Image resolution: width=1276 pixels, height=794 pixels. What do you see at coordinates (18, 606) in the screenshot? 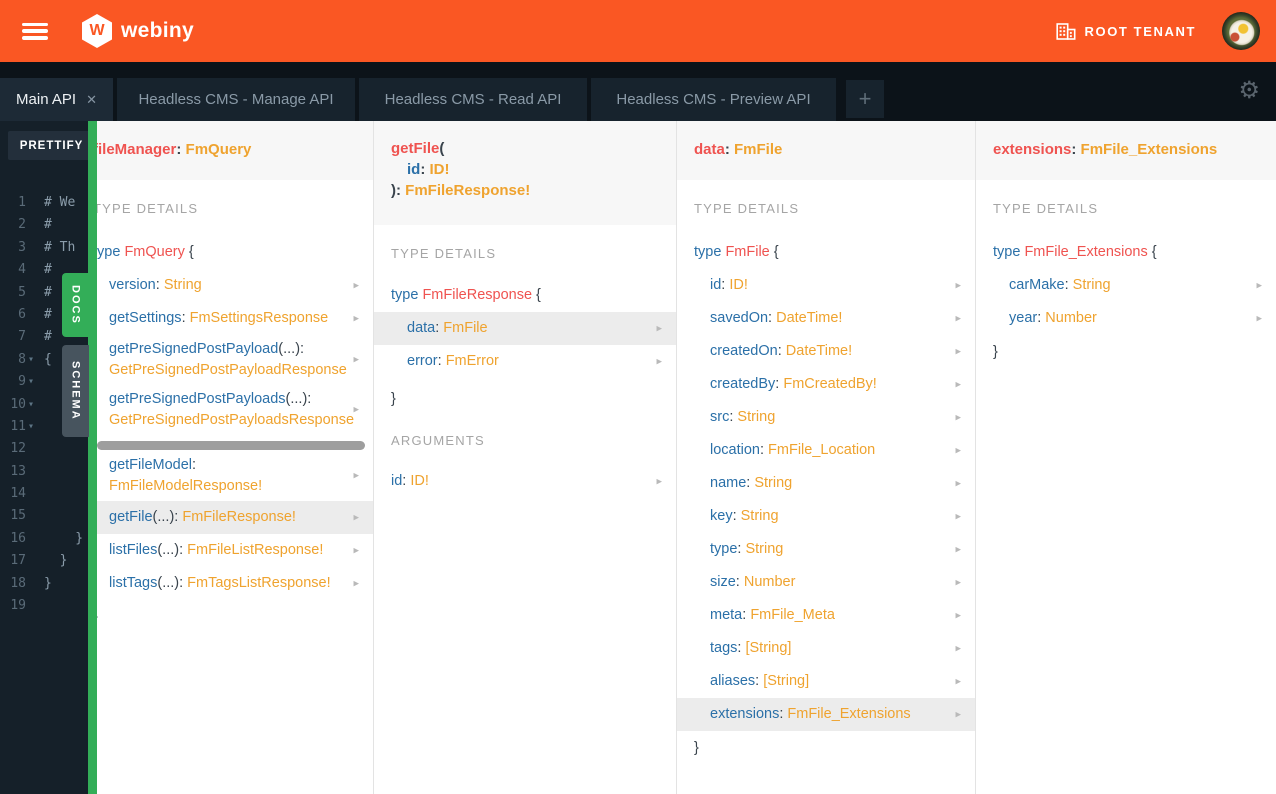
I see `line-number: 19` at bounding box center [18, 606].